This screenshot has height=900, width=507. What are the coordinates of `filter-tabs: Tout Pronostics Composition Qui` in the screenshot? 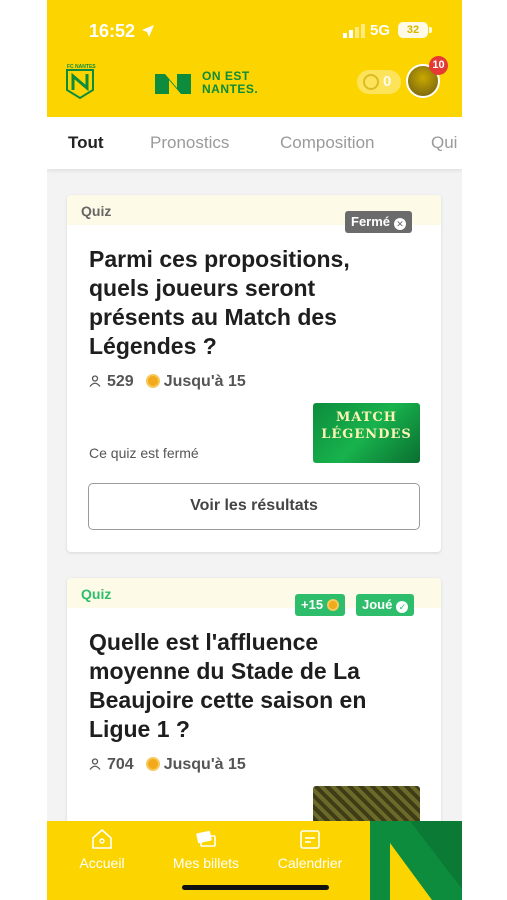 It's located at (254, 143).